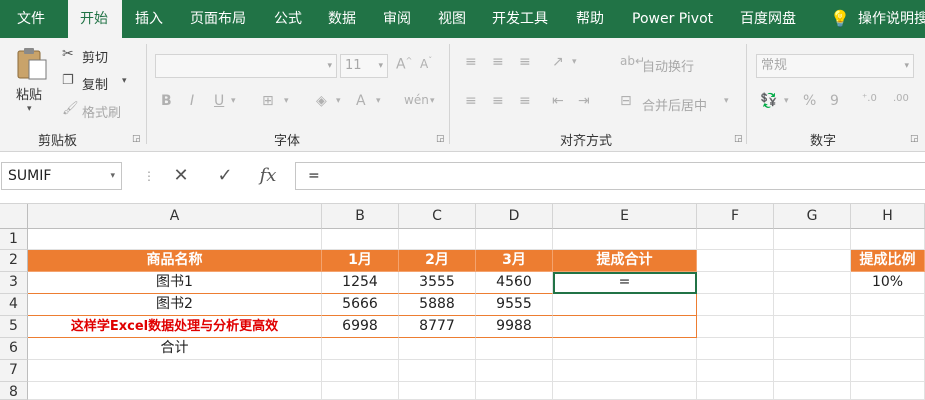  What do you see at coordinates (735, 283) in the screenshot?
I see `cell-f3` at bounding box center [735, 283].